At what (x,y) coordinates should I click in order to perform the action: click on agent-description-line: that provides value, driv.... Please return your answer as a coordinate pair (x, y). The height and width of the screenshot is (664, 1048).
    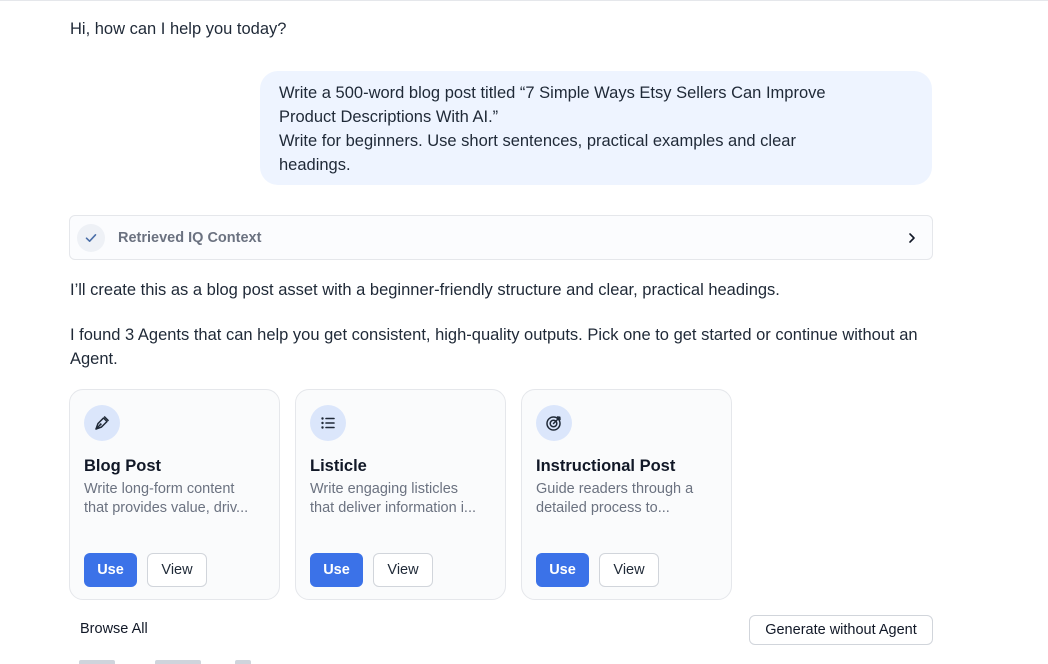
    Looking at the image, I should click on (166, 508).